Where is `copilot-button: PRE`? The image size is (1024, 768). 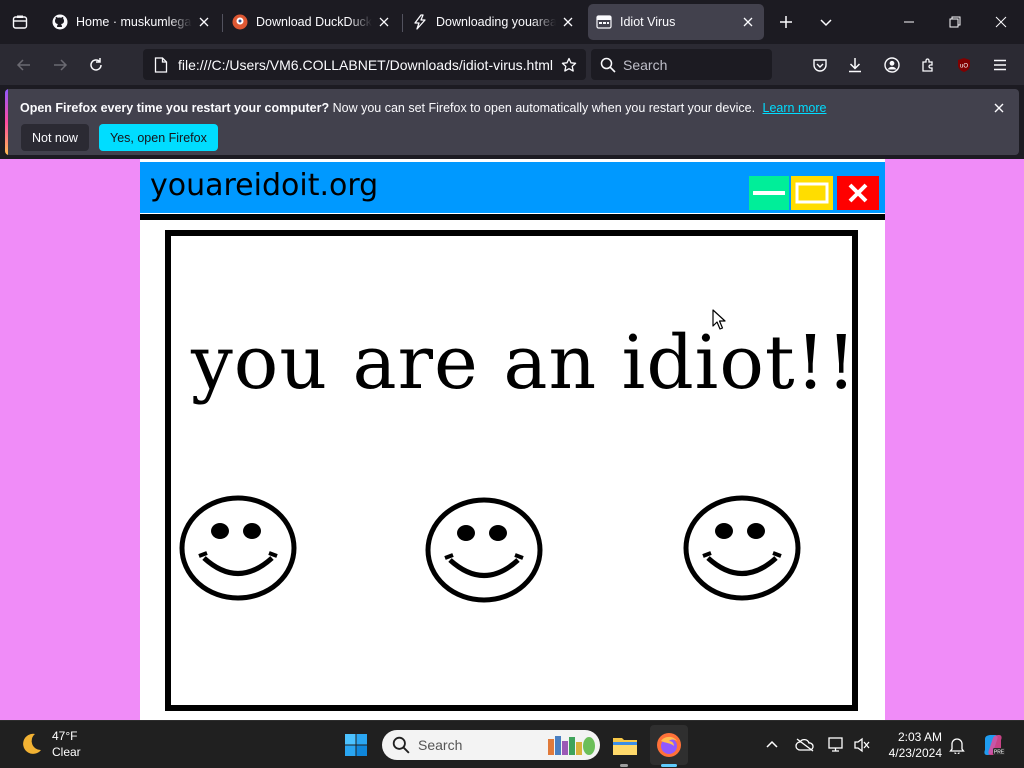
copilot-button: PRE is located at coordinates (993, 745).